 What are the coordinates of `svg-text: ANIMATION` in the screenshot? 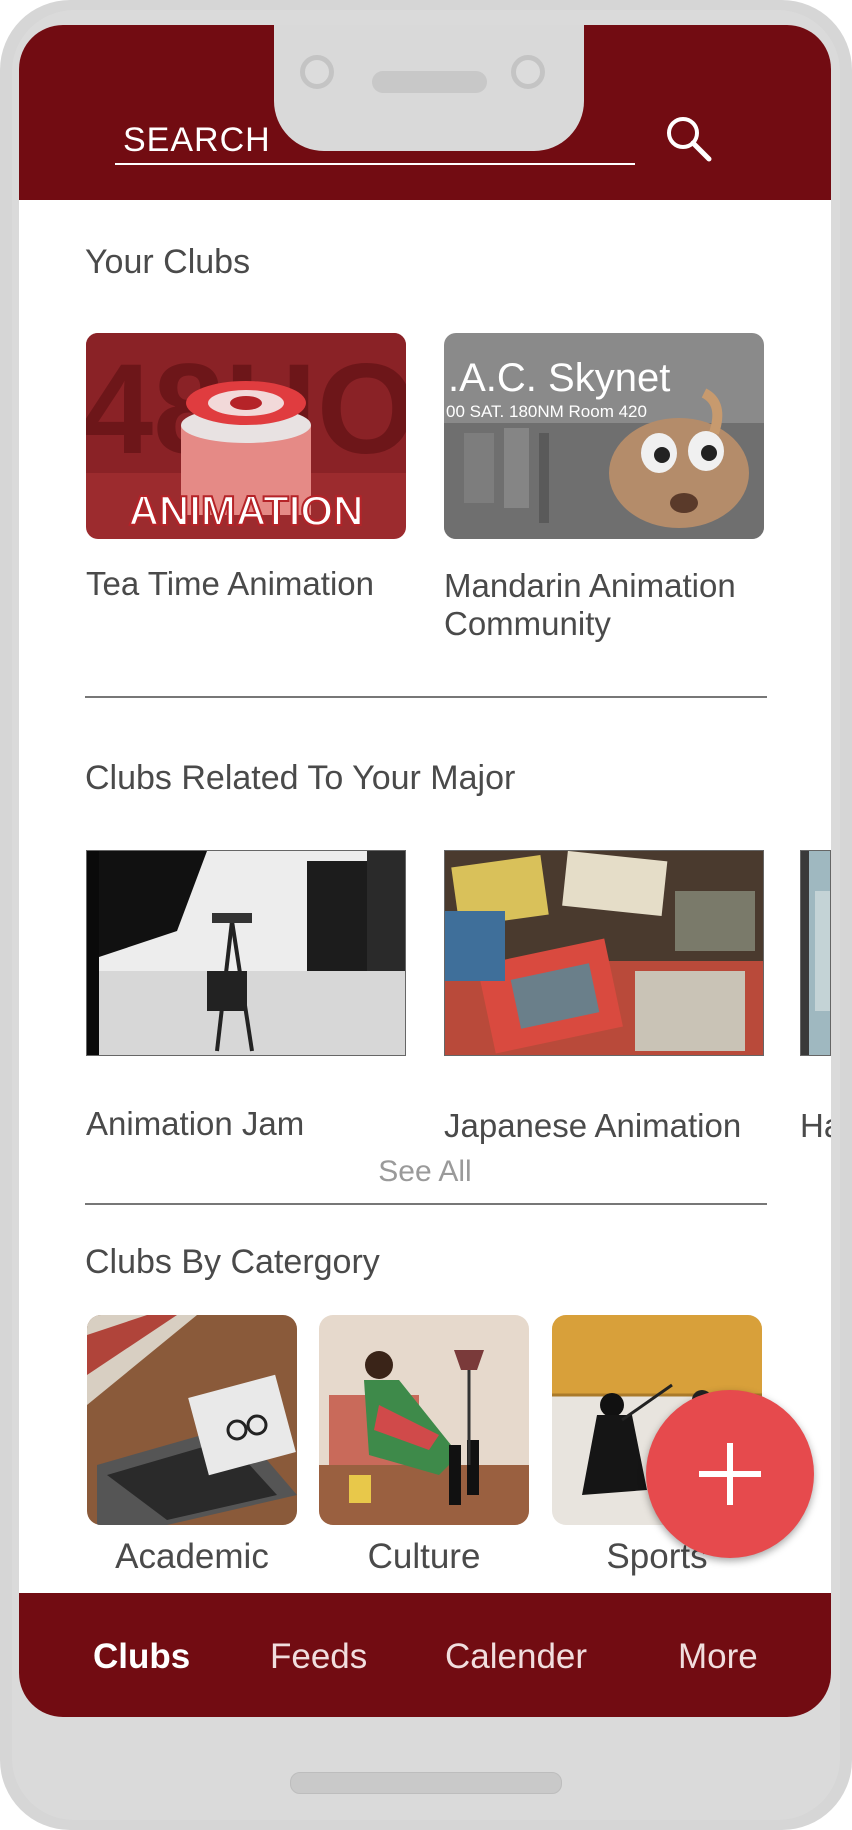 It's located at (246, 510).